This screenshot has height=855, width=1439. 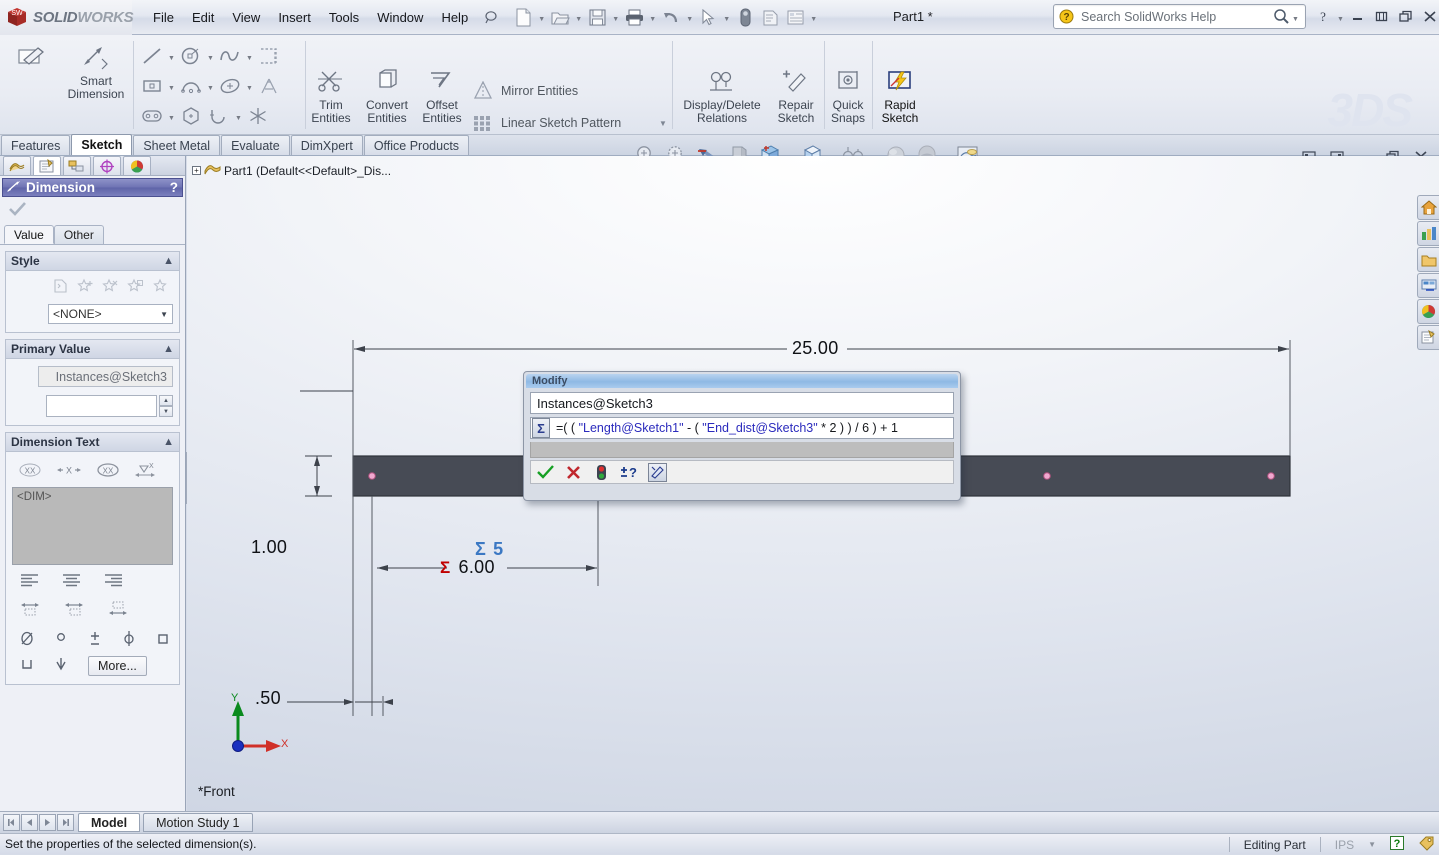 I want to click on open-document-icon, so click(x=560, y=17).